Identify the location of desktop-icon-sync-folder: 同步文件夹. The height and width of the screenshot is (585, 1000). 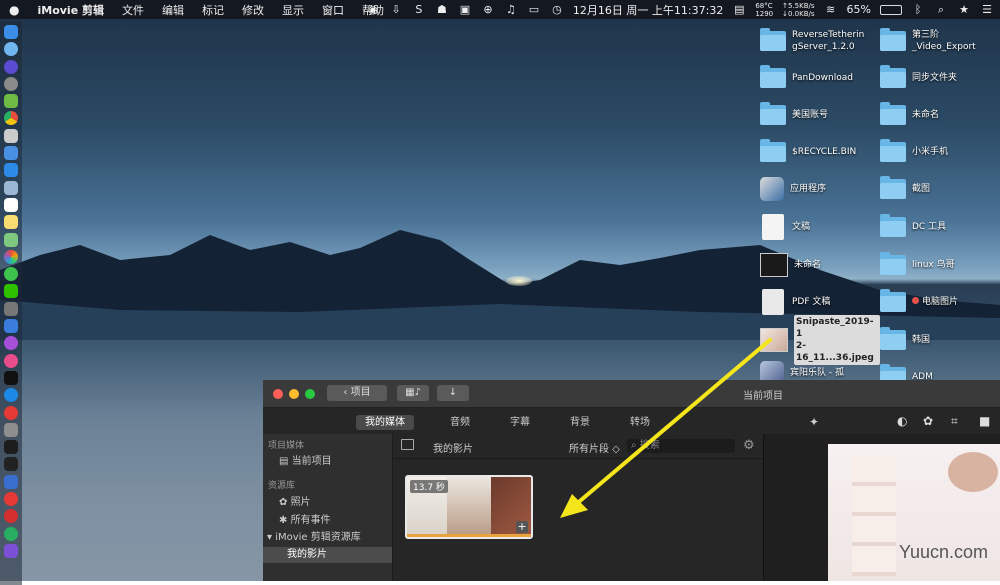
(940, 78).